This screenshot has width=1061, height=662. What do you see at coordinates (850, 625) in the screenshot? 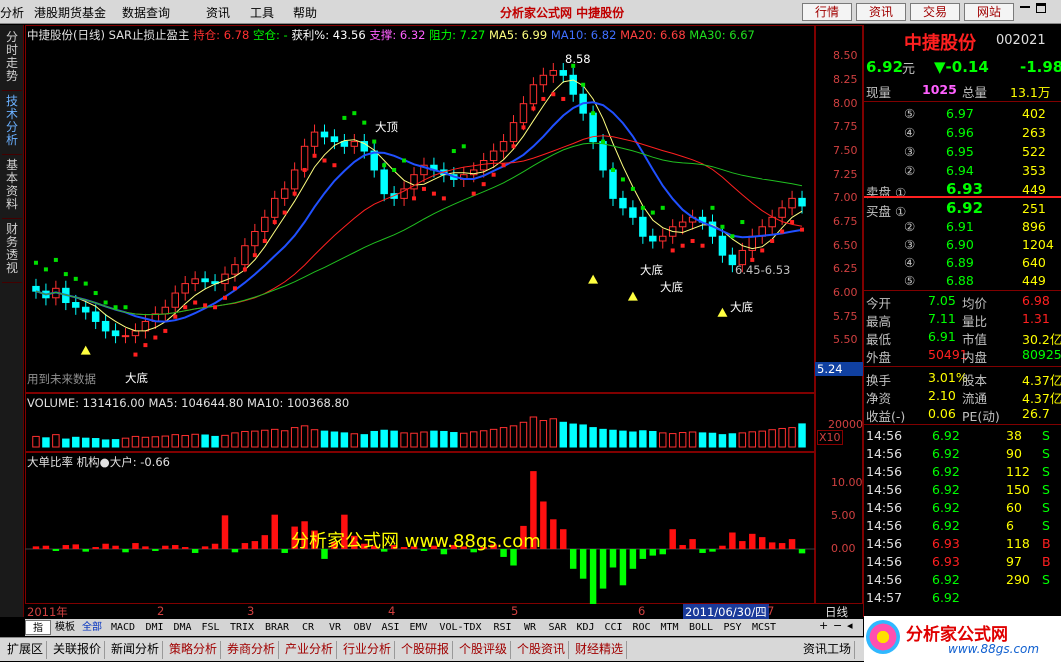
I see `scroll-left-icon: ◂` at bounding box center [850, 625].